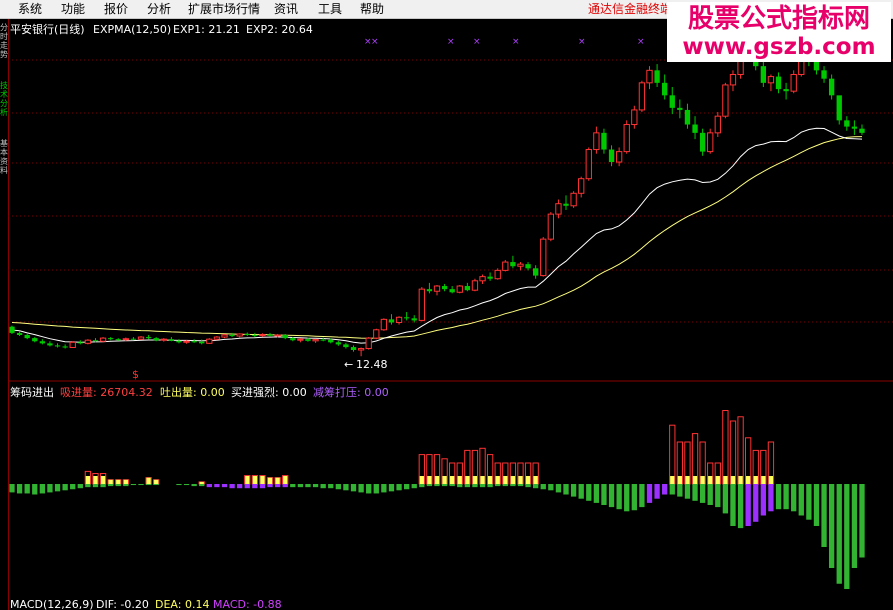 Image resolution: width=893 pixels, height=610 pixels. Describe the element at coordinates (504, 42) in the screenshot. I see `event-markers: × × × × × × ×` at that location.